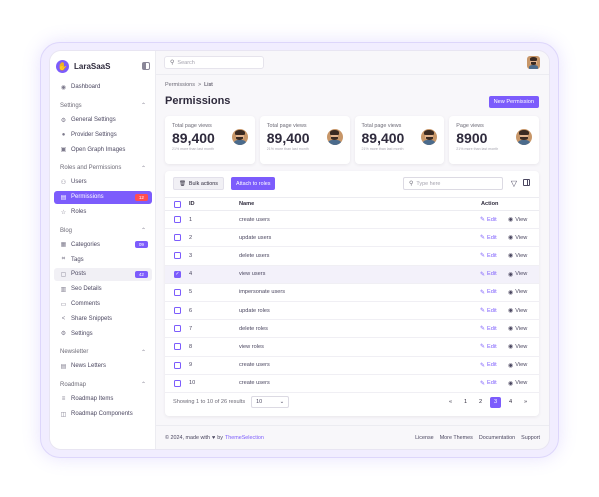 This screenshot has width=599, height=497. I want to click on view-label: View, so click(521, 255).